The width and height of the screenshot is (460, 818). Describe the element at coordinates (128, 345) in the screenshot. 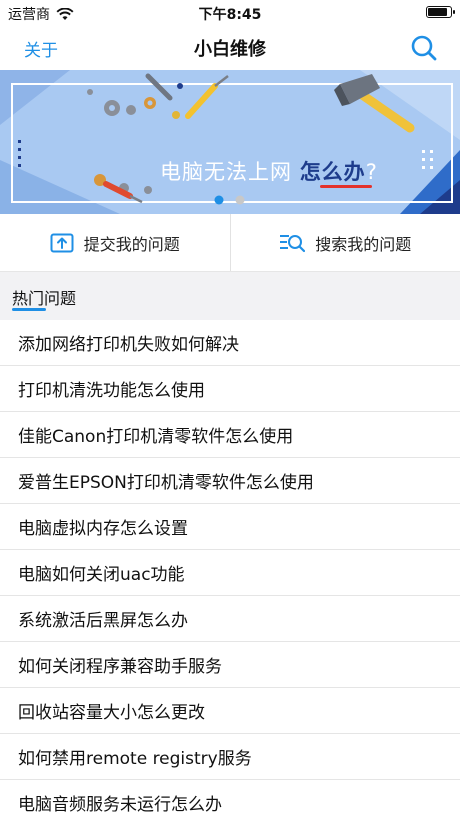

I see `list-item-label: 添加网络打印机失败如何解决` at that location.